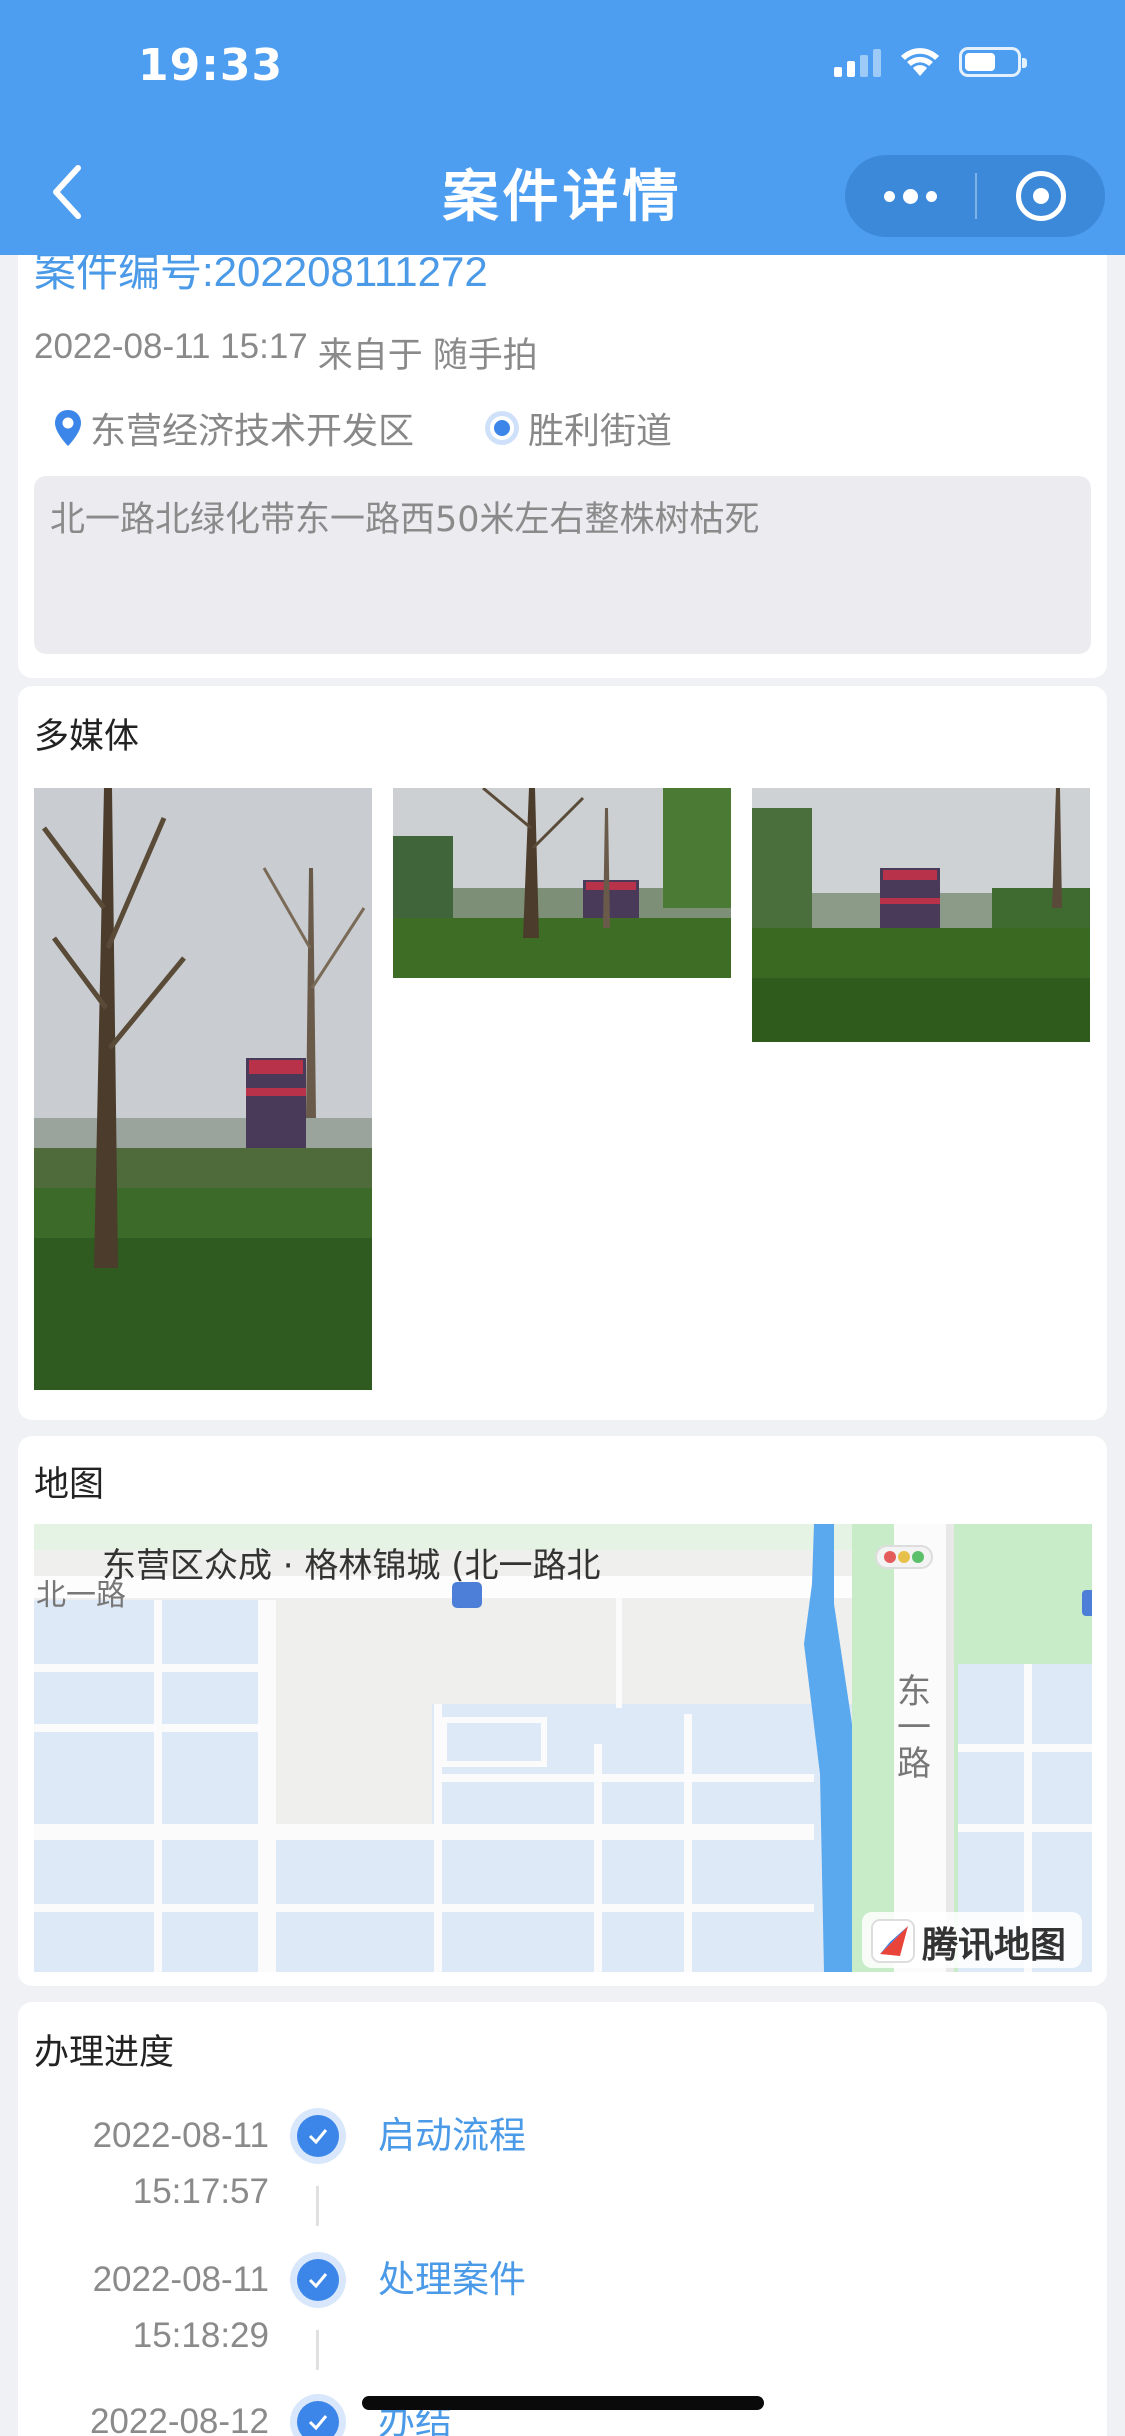  Describe the element at coordinates (562, 2167) in the screenshot. I see `timeline-step: 2022-08-11 15:17:57 启动流程` at that location.